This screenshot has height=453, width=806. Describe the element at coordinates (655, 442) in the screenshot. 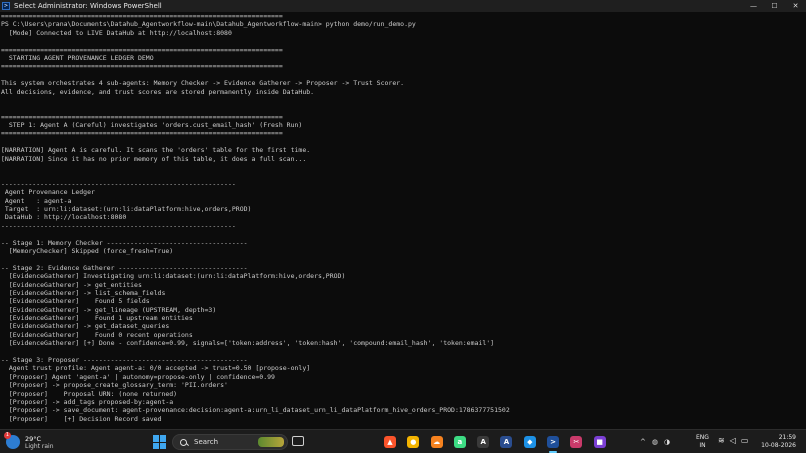

I see `tray-app-icon: ◍` at that location.